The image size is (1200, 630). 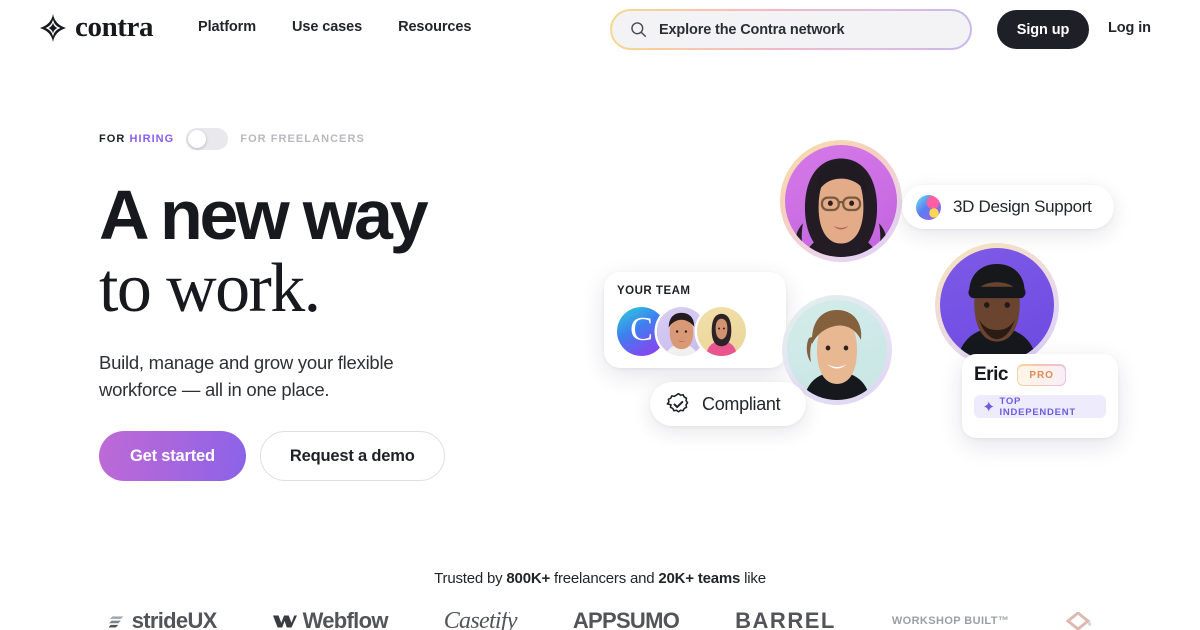 What do you see at coordinates (112, 139) in the screenshot?
I see `toggle-label-for: FOR` at bounding box center [112, 139].